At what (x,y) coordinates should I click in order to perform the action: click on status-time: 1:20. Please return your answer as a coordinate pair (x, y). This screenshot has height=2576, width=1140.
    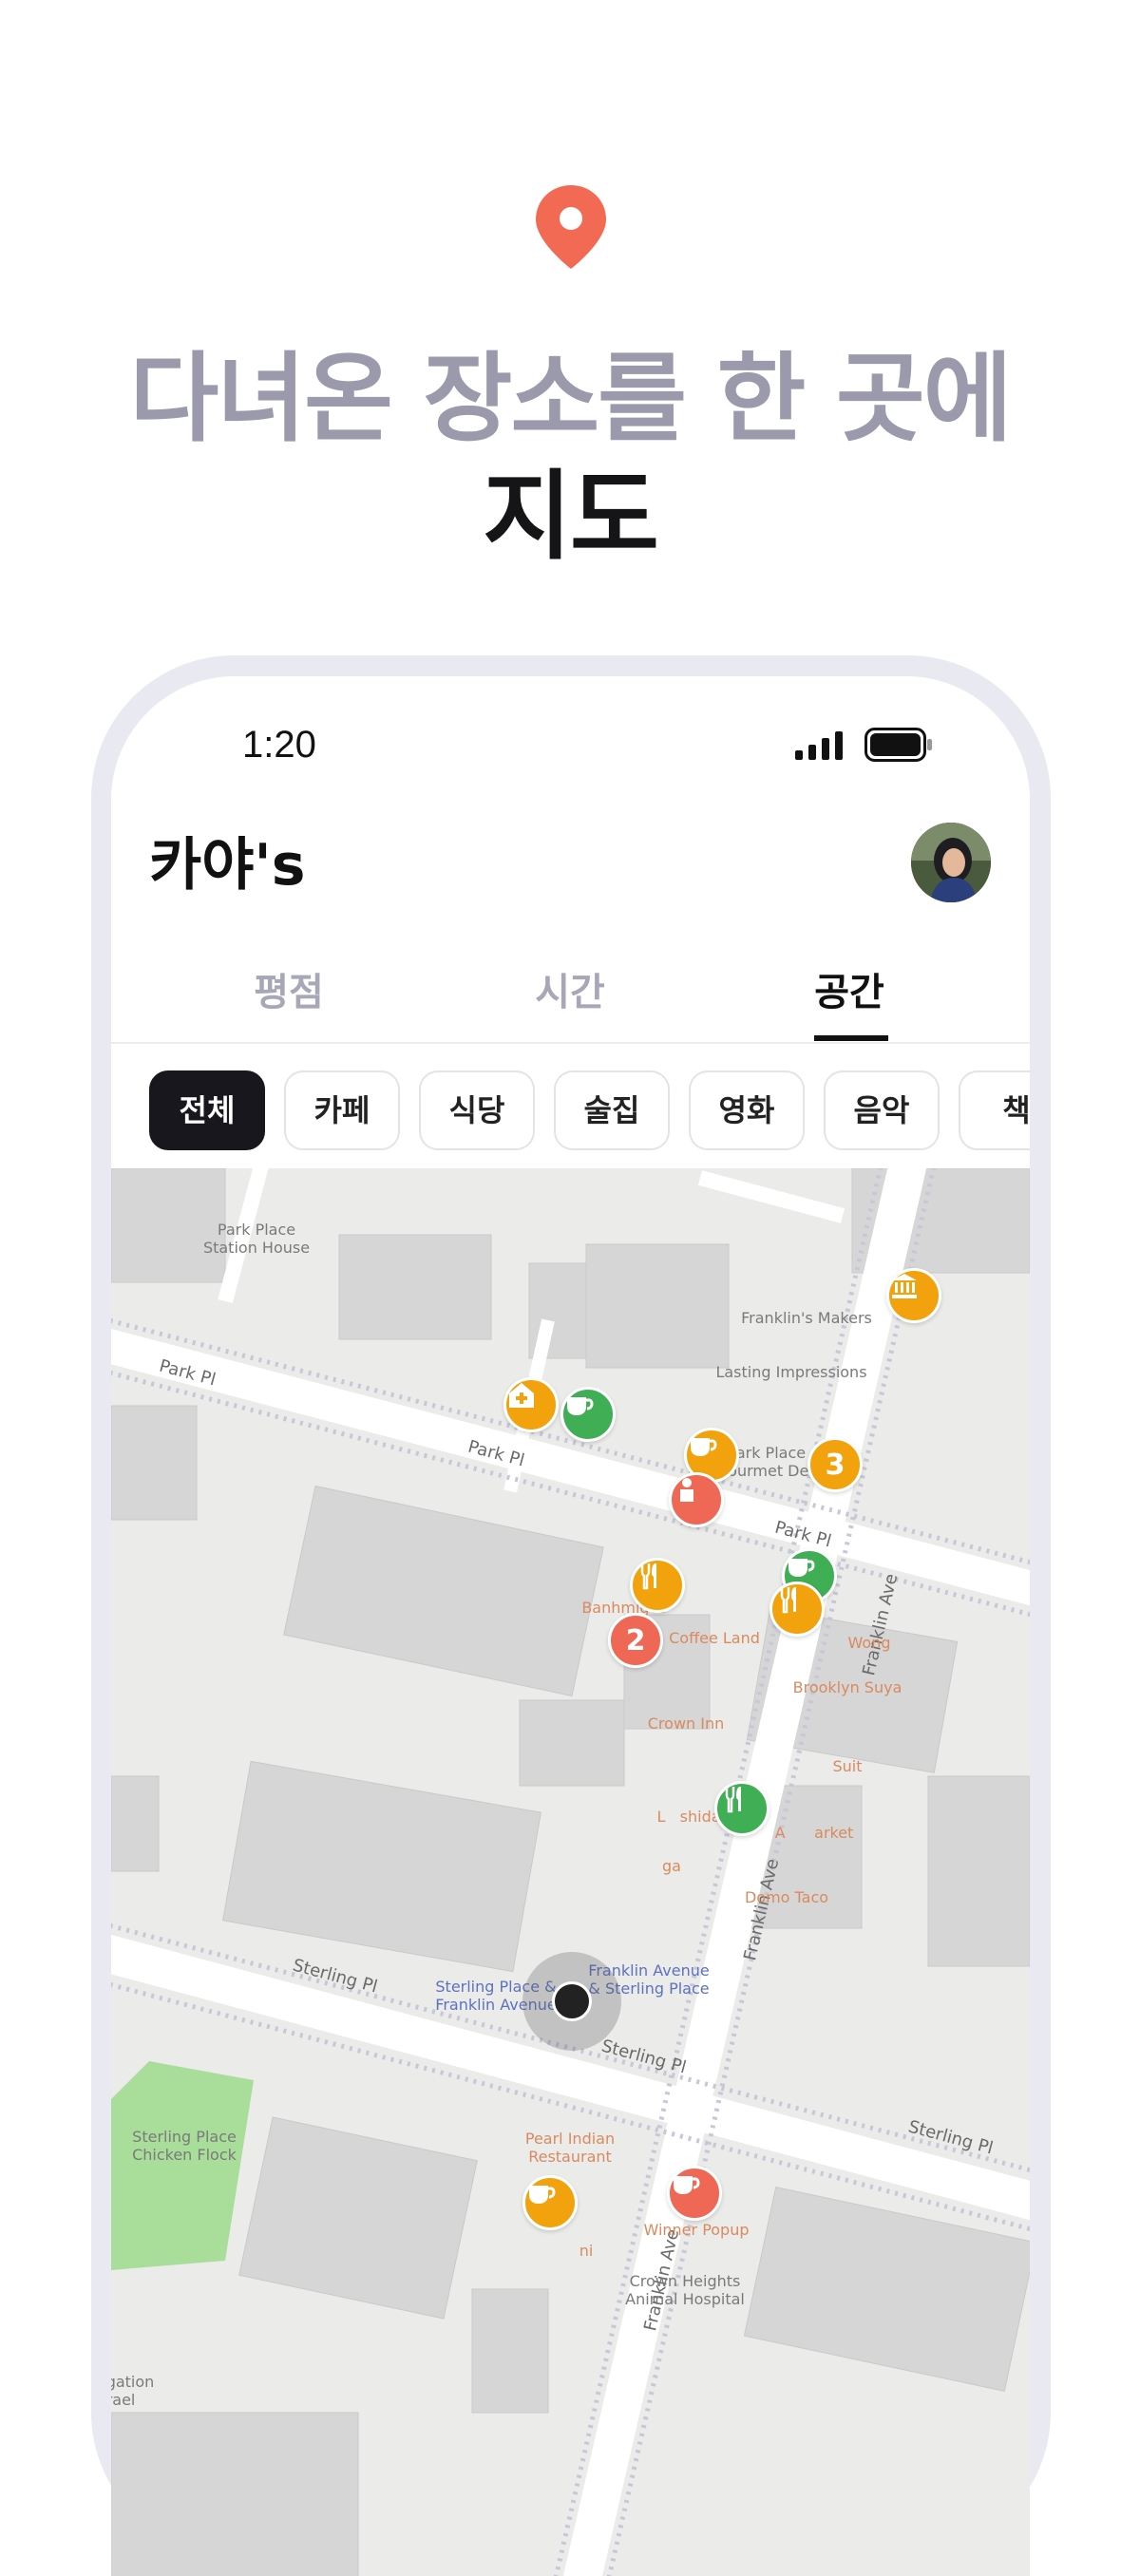
    Looking at the image, I should click on (279, 745).